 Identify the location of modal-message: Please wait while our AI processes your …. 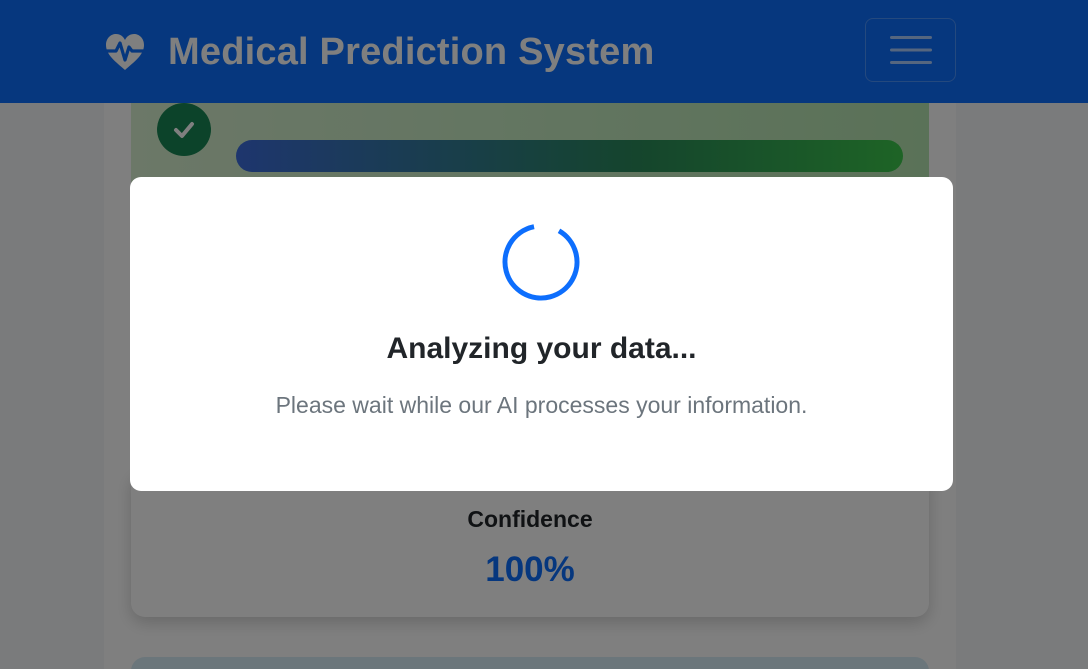
(541, 405).